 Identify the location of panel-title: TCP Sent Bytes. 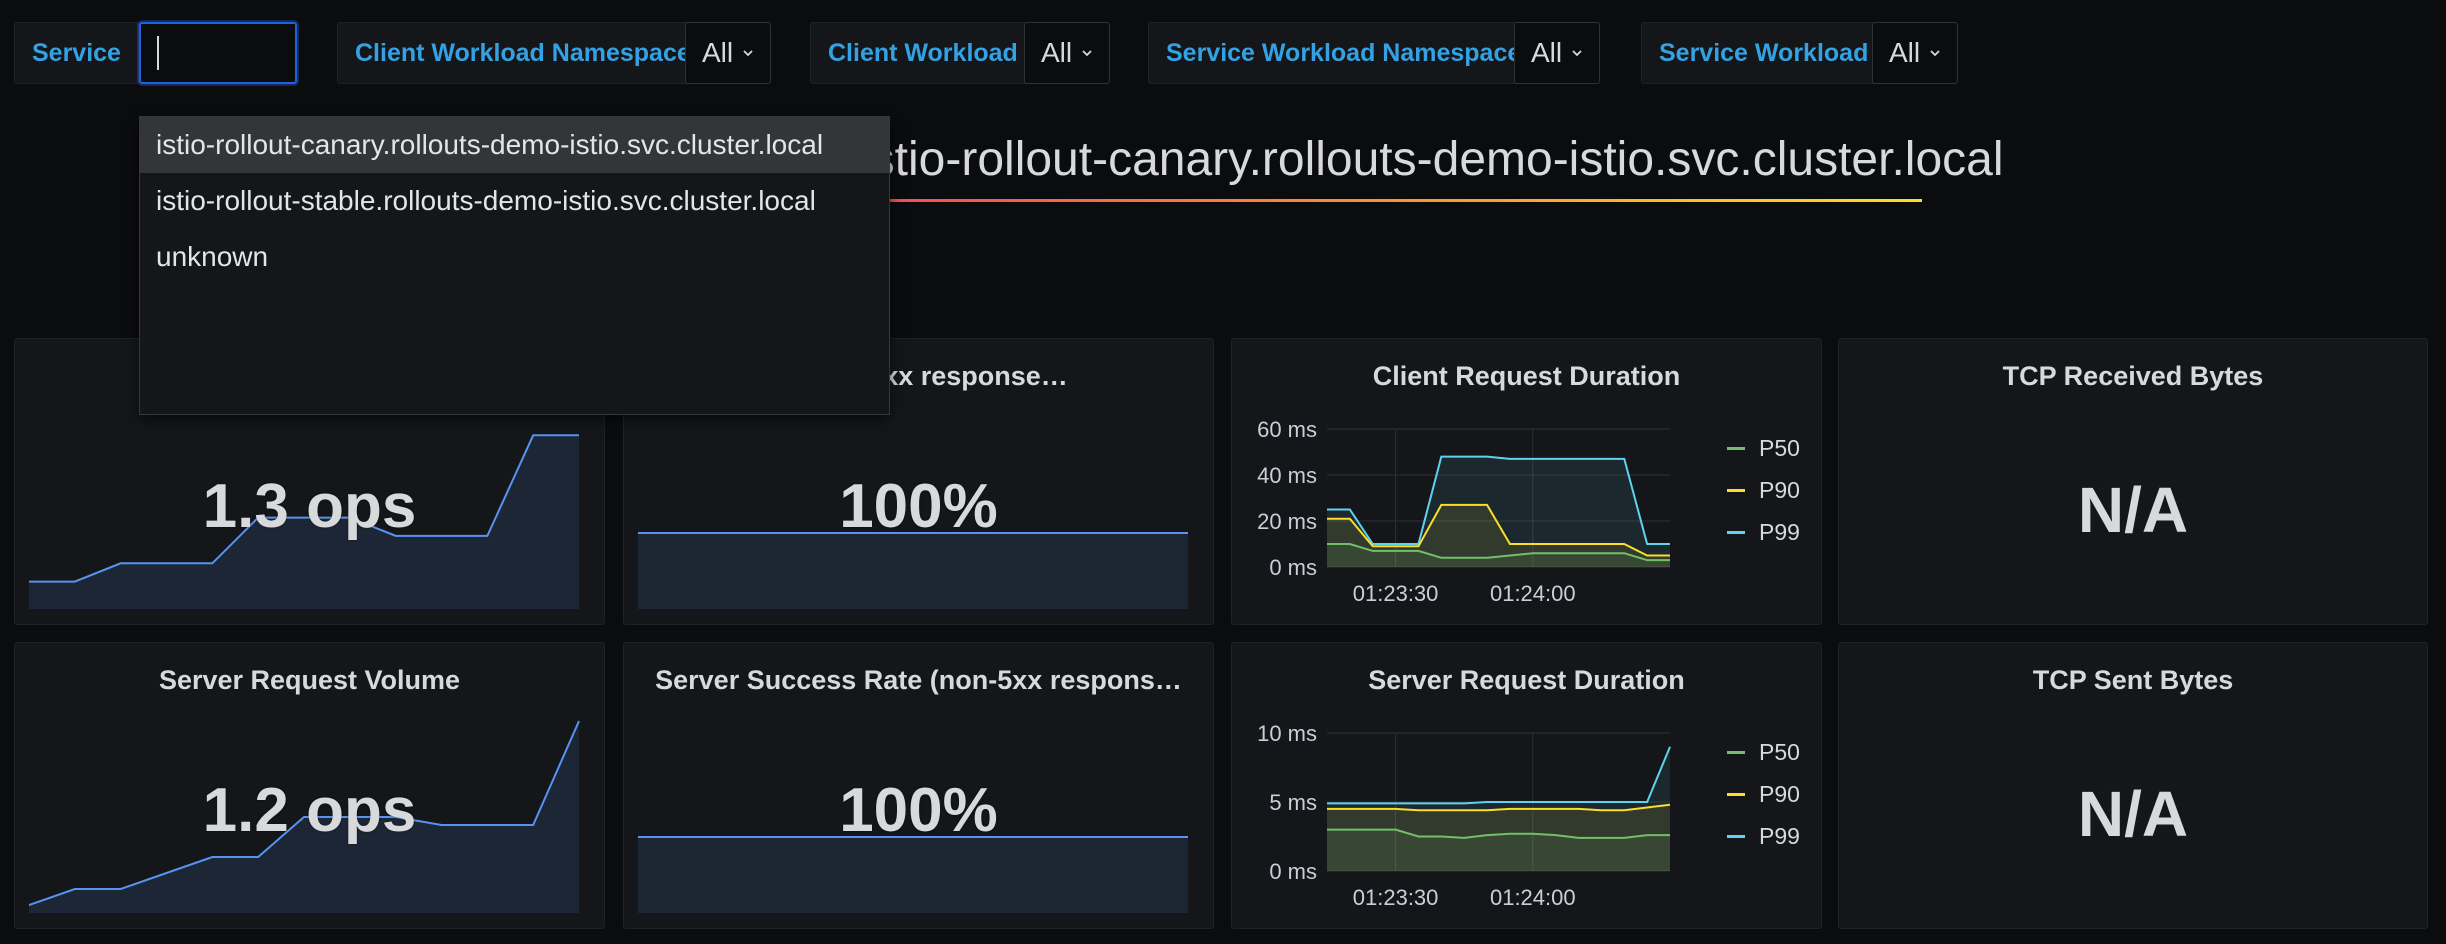
(2133, 680).